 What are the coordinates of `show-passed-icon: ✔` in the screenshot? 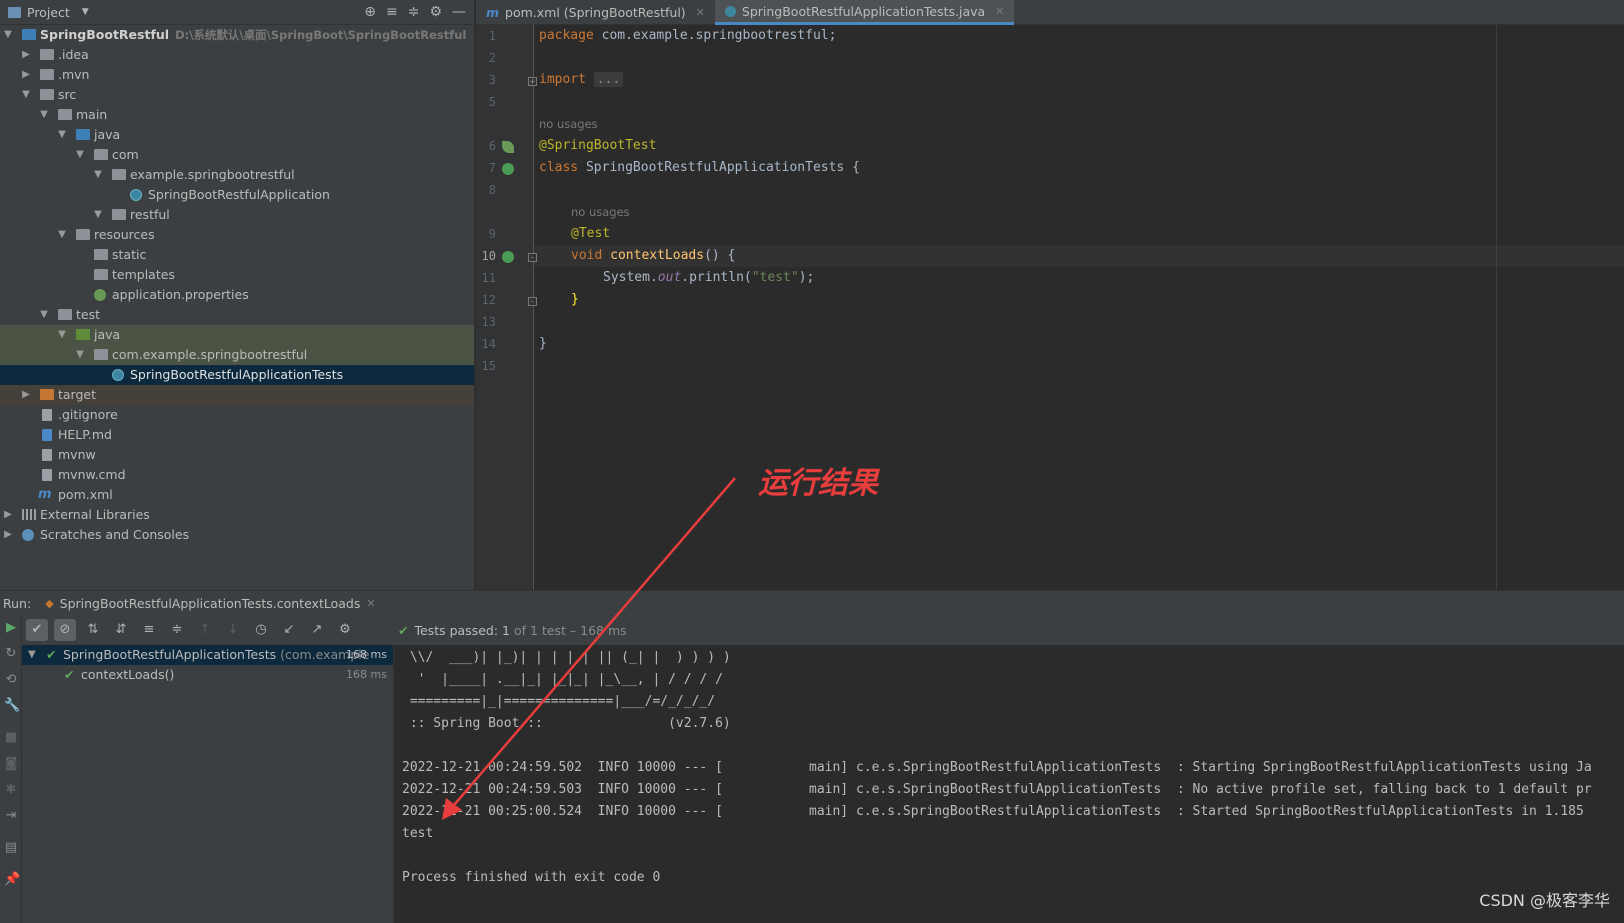 It's located at (37, 630).